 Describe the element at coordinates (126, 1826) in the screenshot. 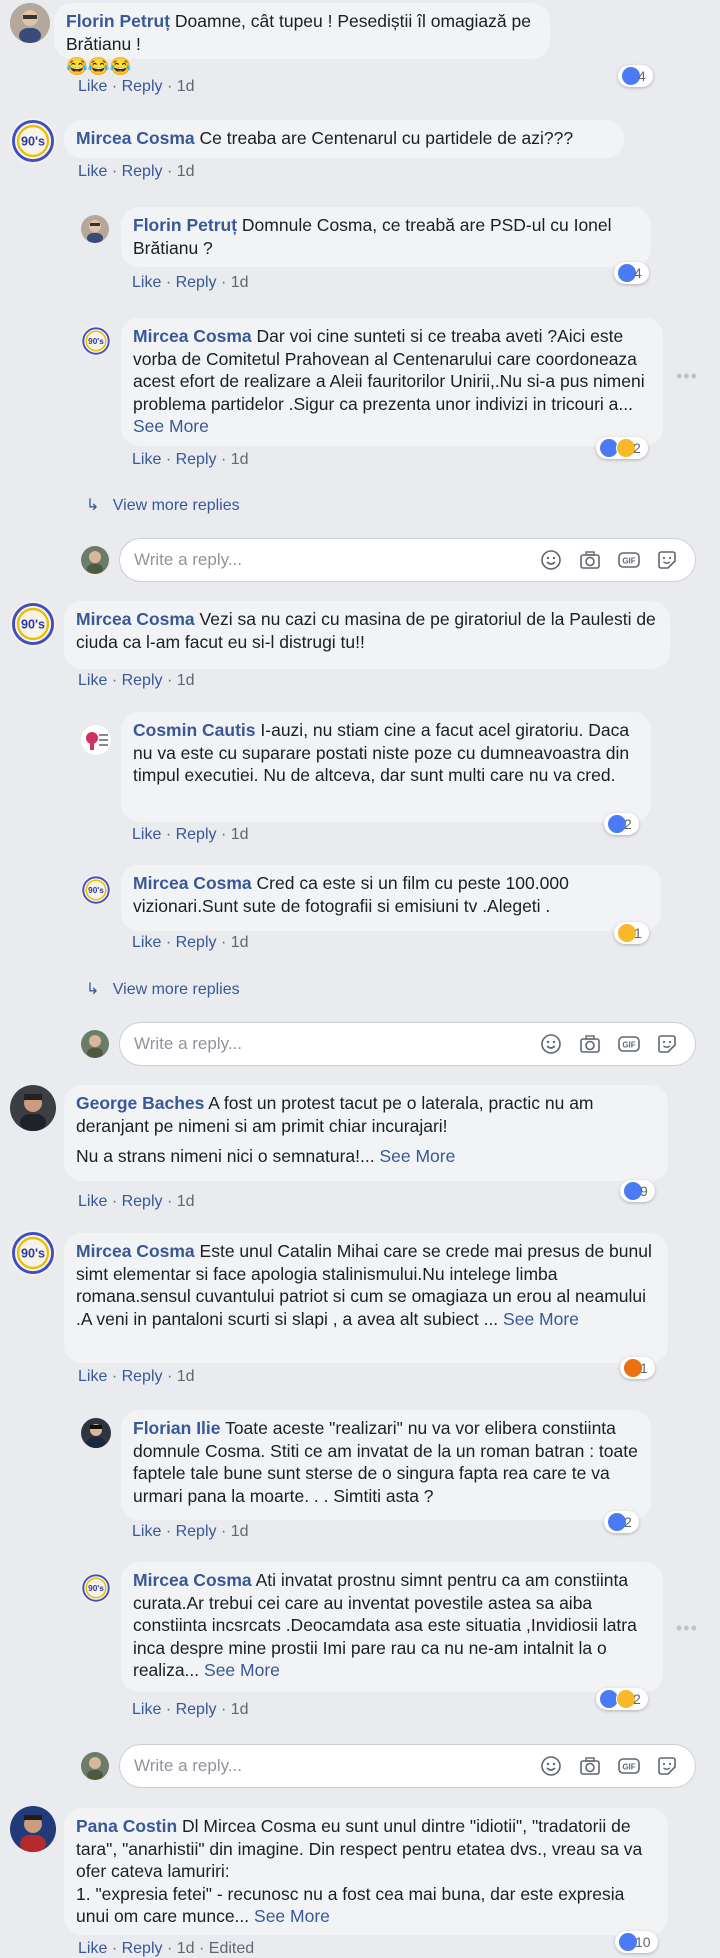

I see `comment-author: Pana Costin` at that location.